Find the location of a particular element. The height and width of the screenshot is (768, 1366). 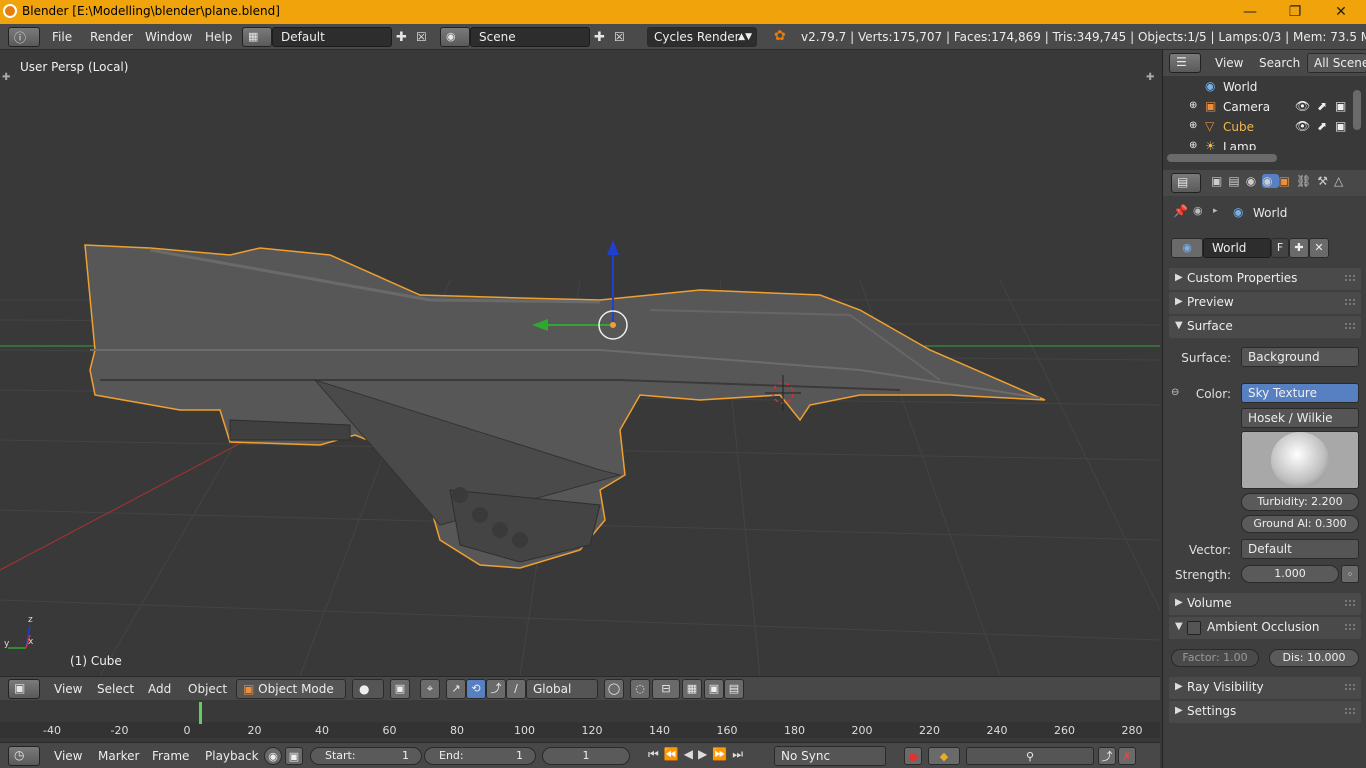

ground-albedo-field: Ground Al: 0.300 is located at coordinates (1300, 524).